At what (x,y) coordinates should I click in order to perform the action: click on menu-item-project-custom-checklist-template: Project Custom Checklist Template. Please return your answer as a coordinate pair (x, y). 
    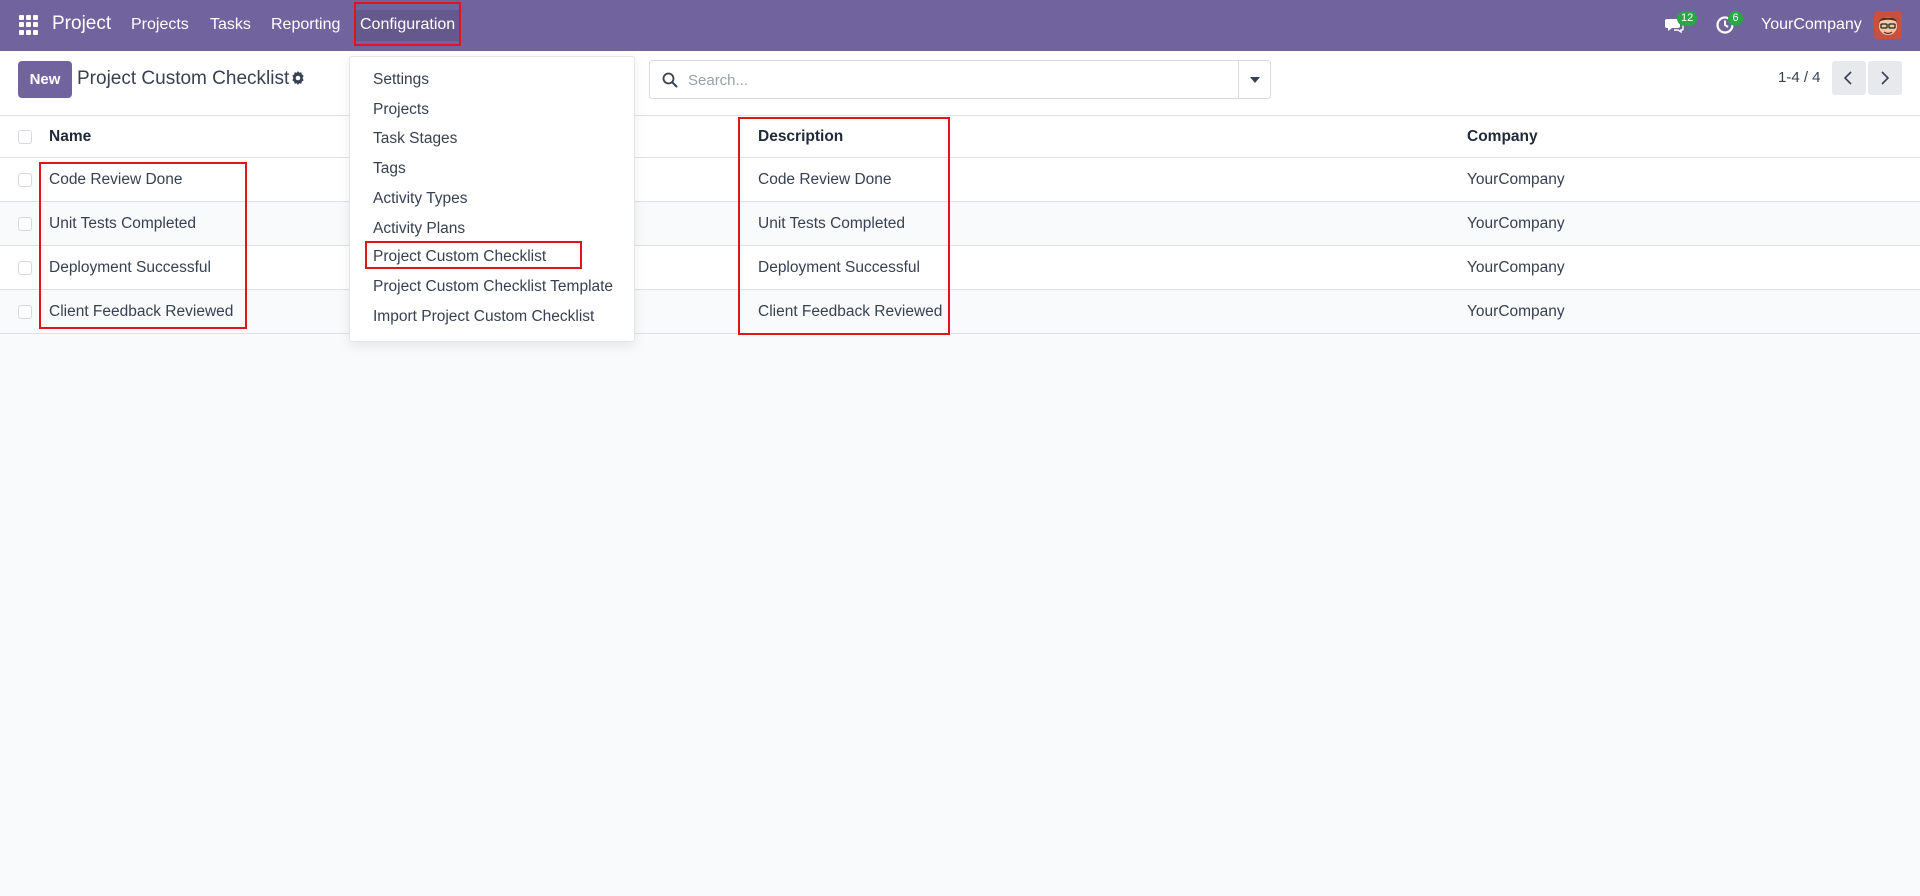
    Looking at the image, I should click on (493, 287).